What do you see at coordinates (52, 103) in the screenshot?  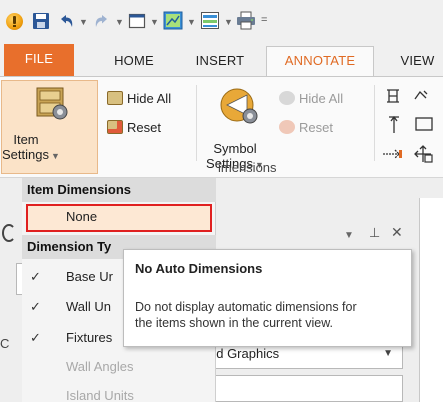 I see `item-settings-icon` at bounding box center [52, 103].